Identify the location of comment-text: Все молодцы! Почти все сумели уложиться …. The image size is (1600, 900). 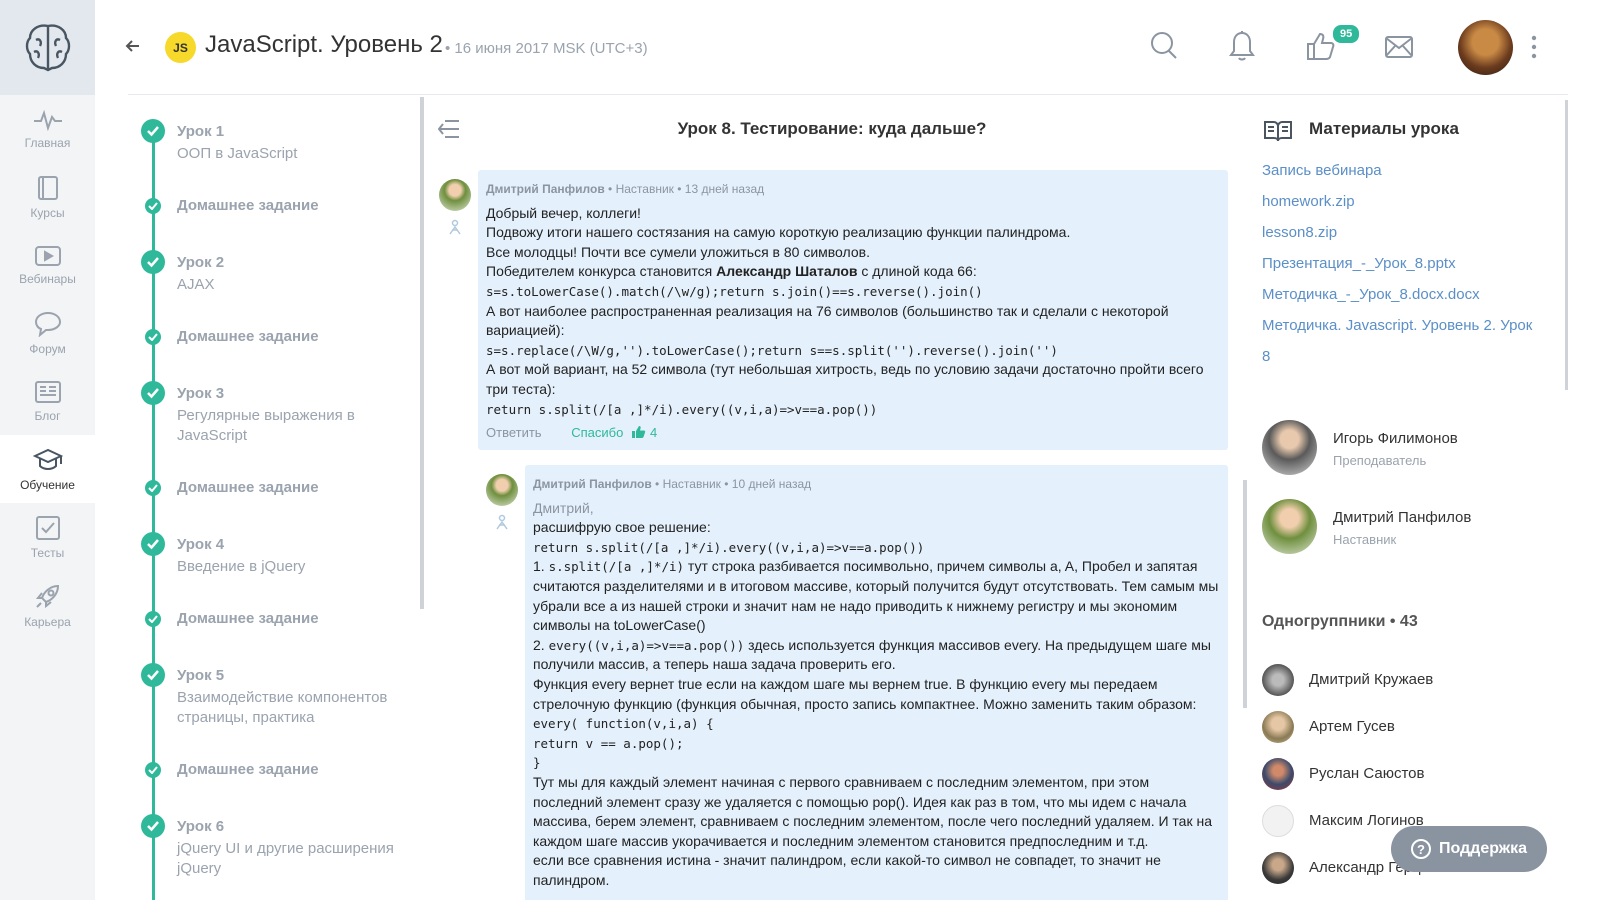
(678, 251).